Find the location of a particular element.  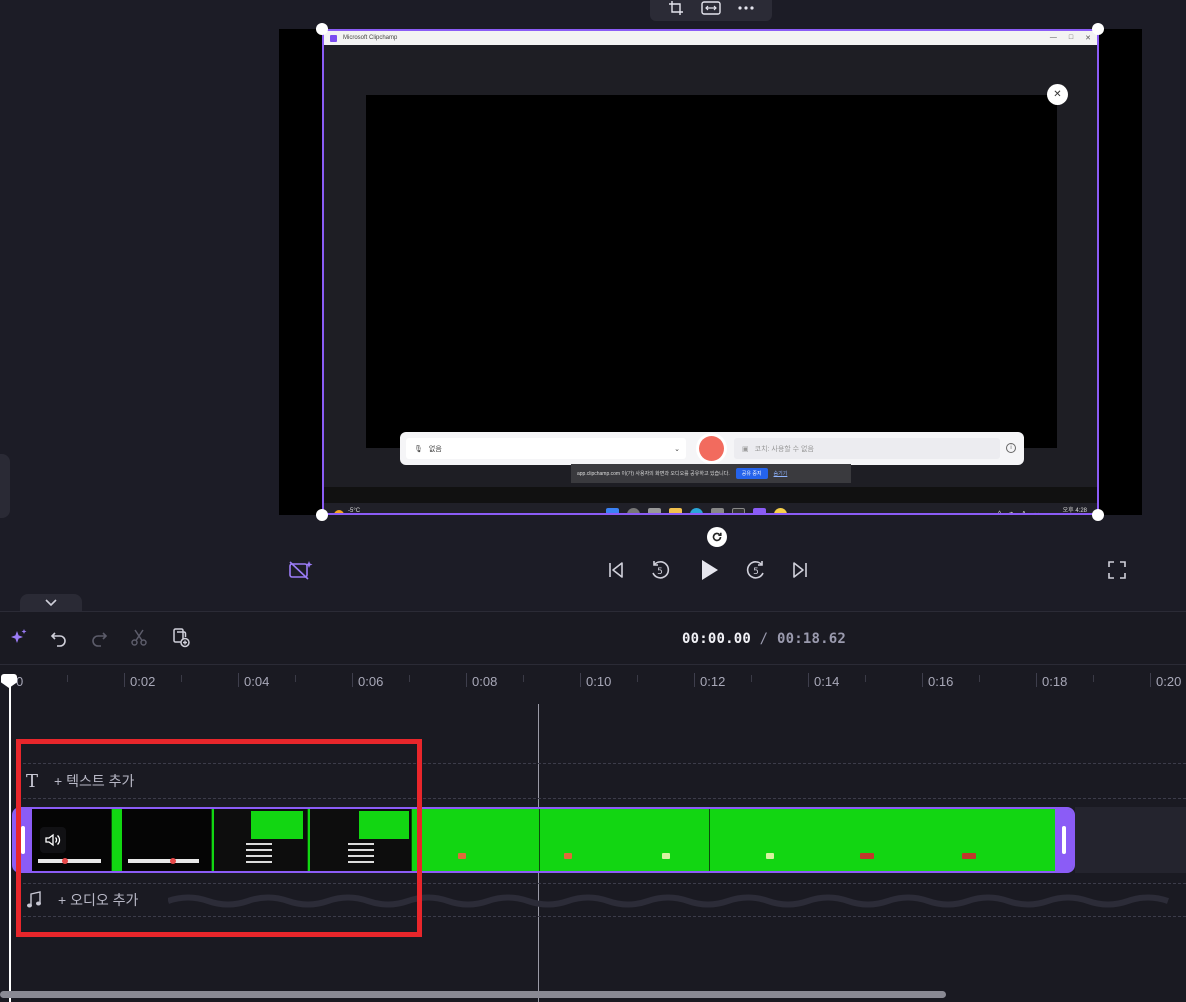

crop-icon is located at coordinates (675, 7).